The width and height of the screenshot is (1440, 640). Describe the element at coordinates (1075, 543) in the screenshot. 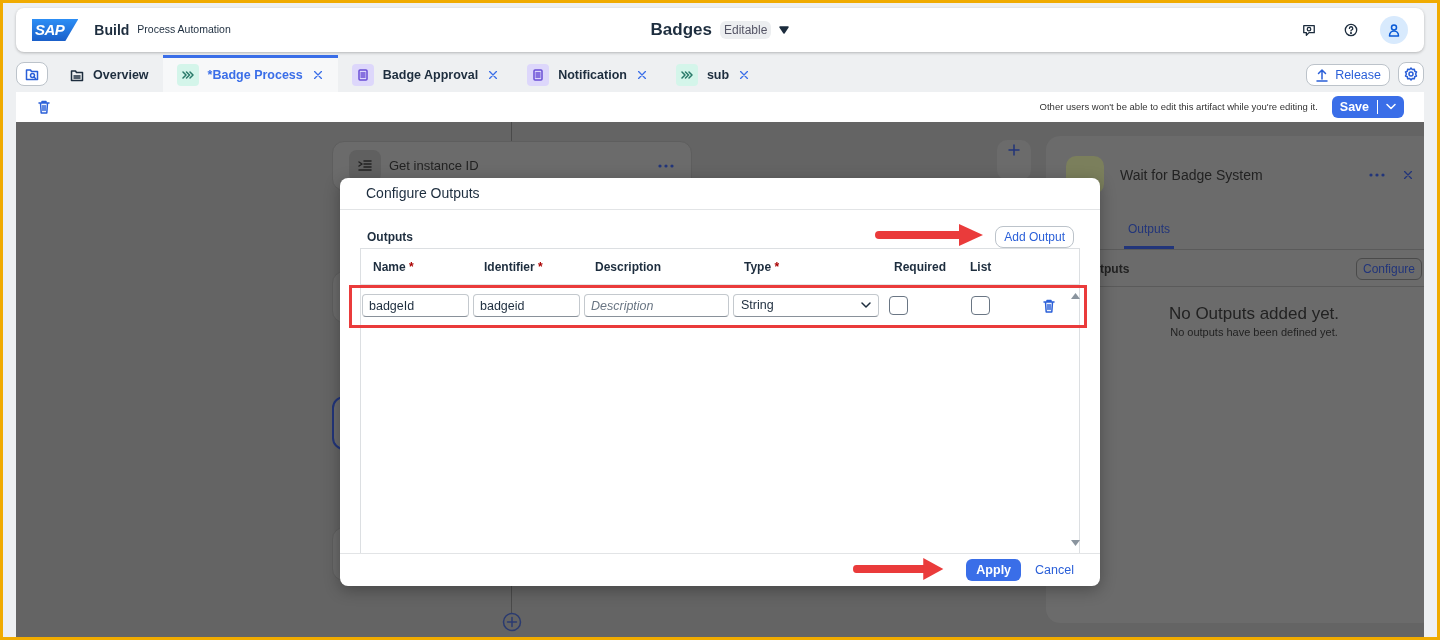

I see `scroll-down-icon` at that location.